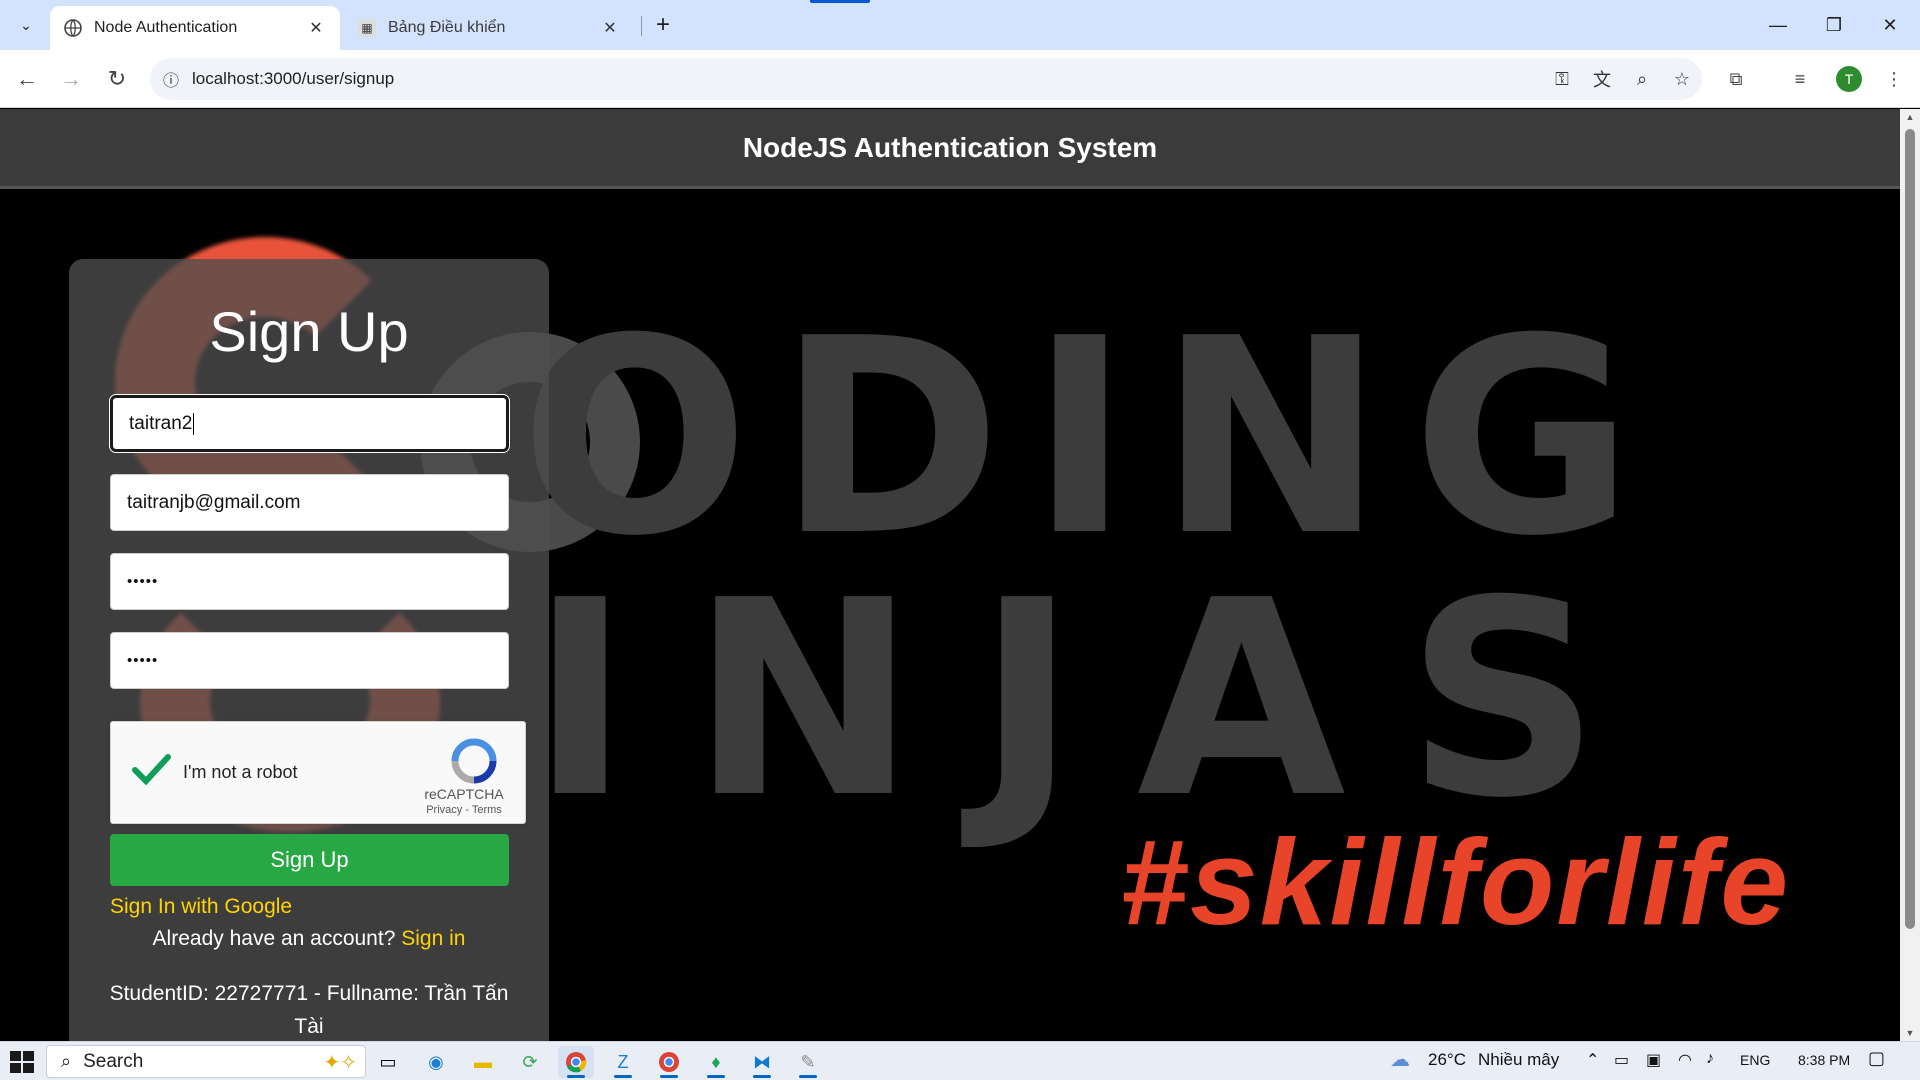  I want to click on password-input: •••••, so click(309, 581).